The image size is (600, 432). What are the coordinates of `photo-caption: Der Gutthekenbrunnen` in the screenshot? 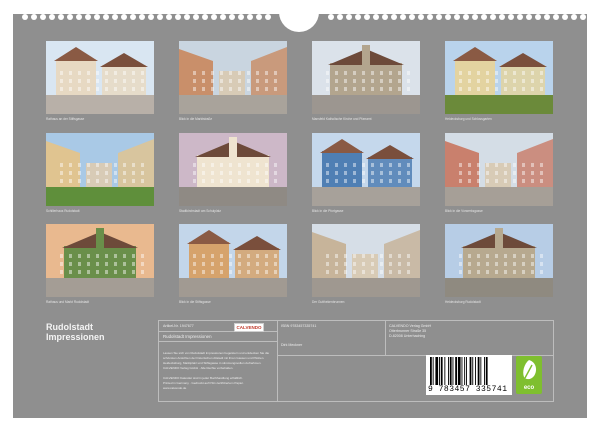 It's located at (328, 302).